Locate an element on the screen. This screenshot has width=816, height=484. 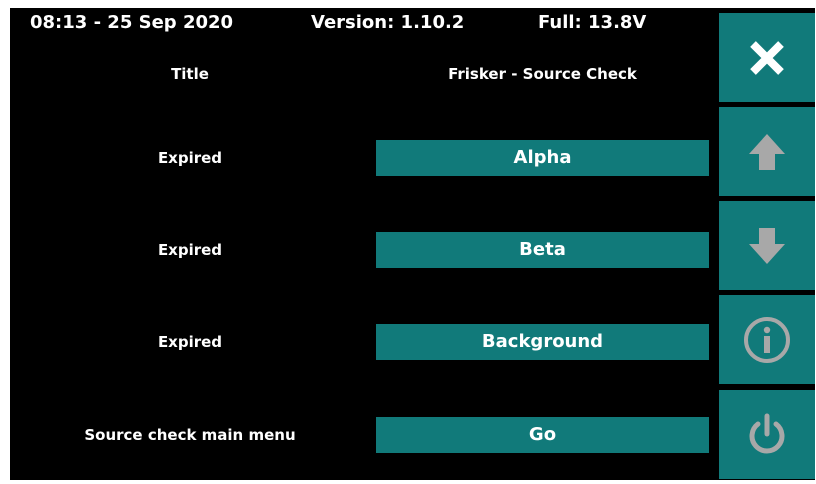
version-display: Version: 1.10.2 is located at coordinates (388, 22).